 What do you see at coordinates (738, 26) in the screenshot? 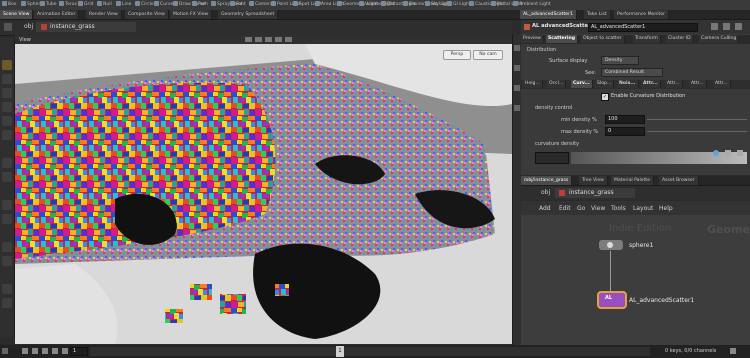
I see `info-icon` at bounding box center [738, 26].